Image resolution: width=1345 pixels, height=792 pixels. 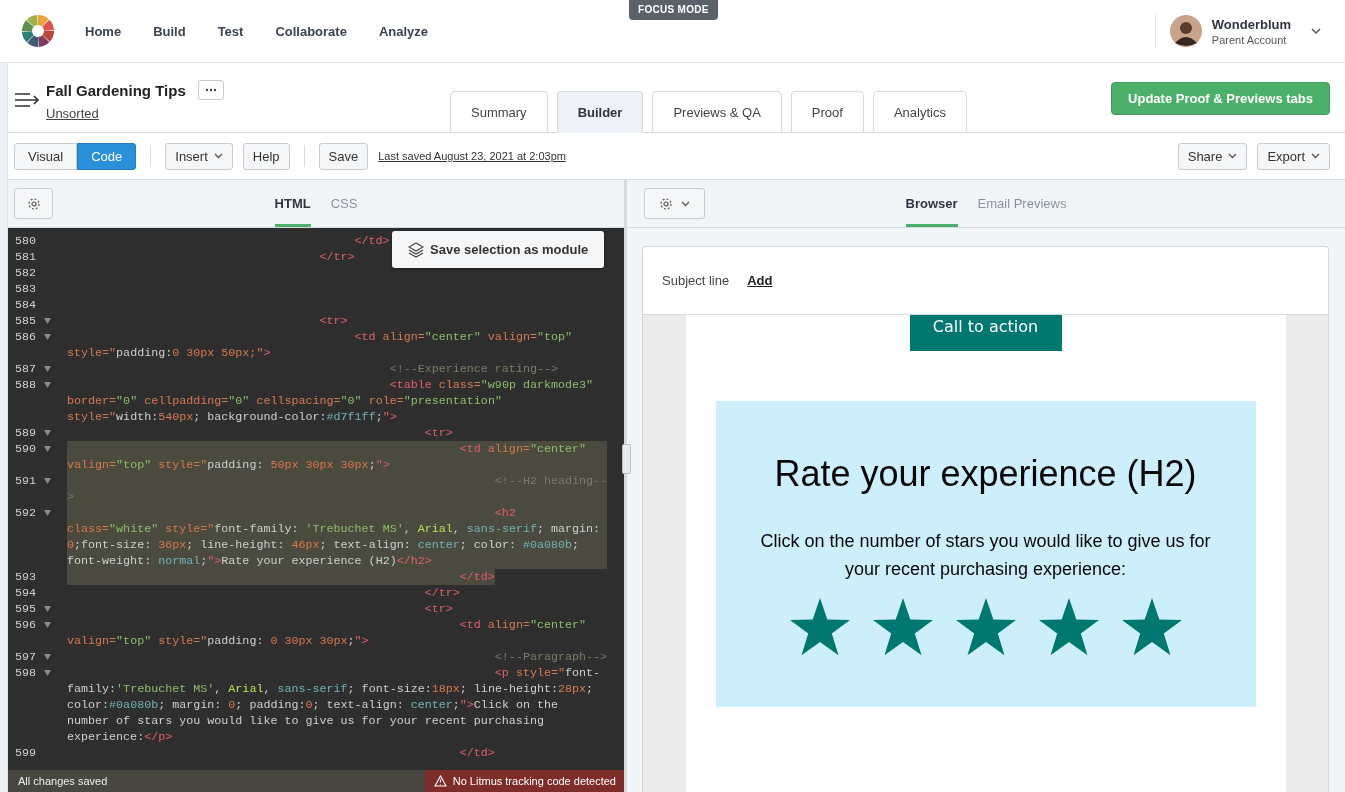 What do you see at coordinates (985, 474) in the screenshot?
I see `rating-heading: Rate your experience (H2)` at bounding box center [985, 474].